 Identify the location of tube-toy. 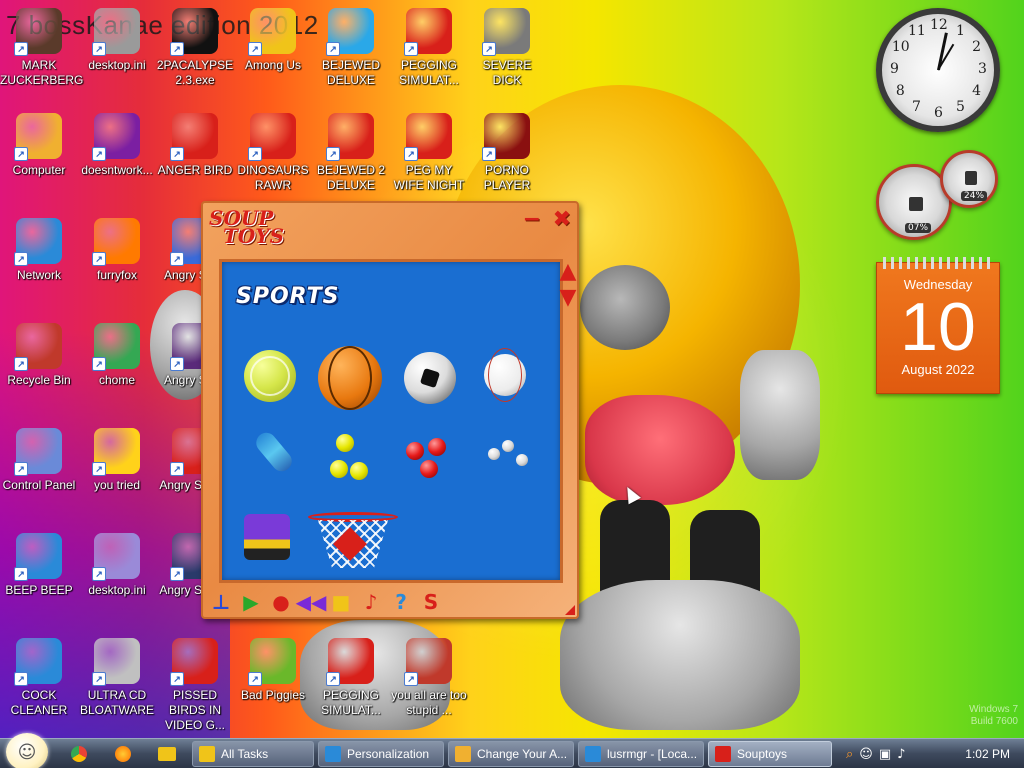
(274, 452).